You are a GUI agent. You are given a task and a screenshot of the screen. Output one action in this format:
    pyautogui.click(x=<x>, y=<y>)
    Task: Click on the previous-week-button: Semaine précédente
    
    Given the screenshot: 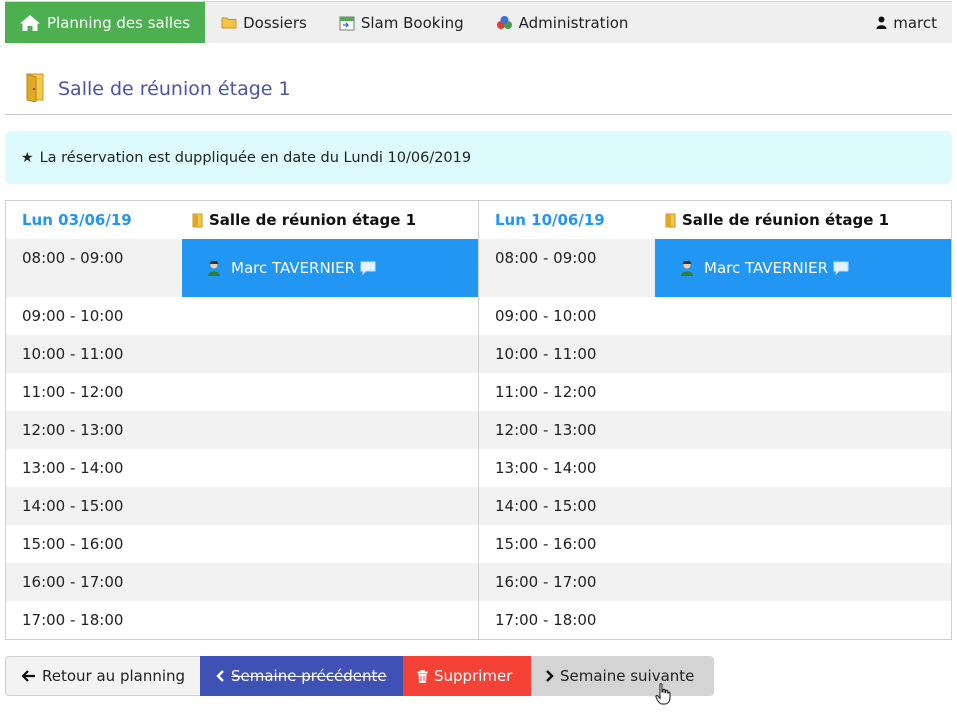 What is the action you would take?
    pyautogui.click(x=301, y=676)
    